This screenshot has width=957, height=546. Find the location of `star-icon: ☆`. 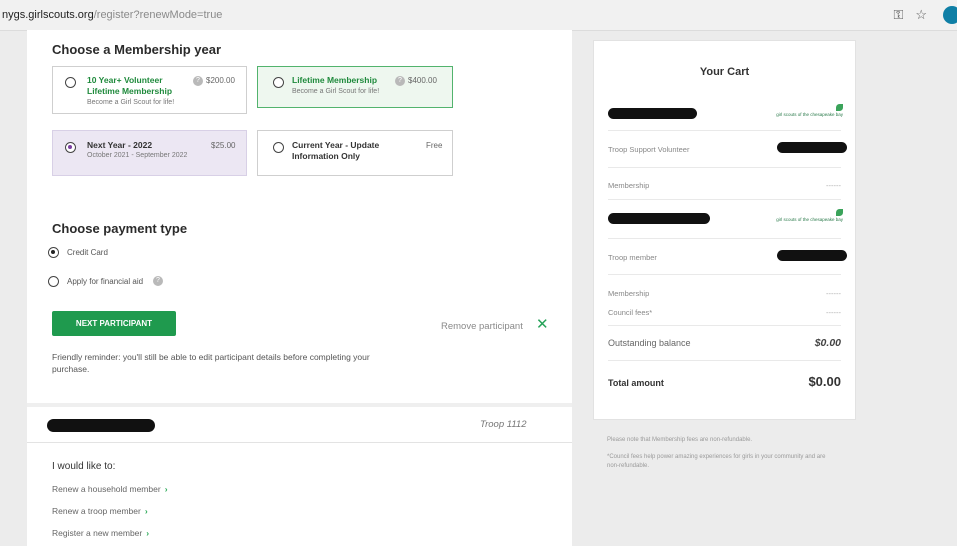

star-icon: ☆ is located at coordinates (921, 15).